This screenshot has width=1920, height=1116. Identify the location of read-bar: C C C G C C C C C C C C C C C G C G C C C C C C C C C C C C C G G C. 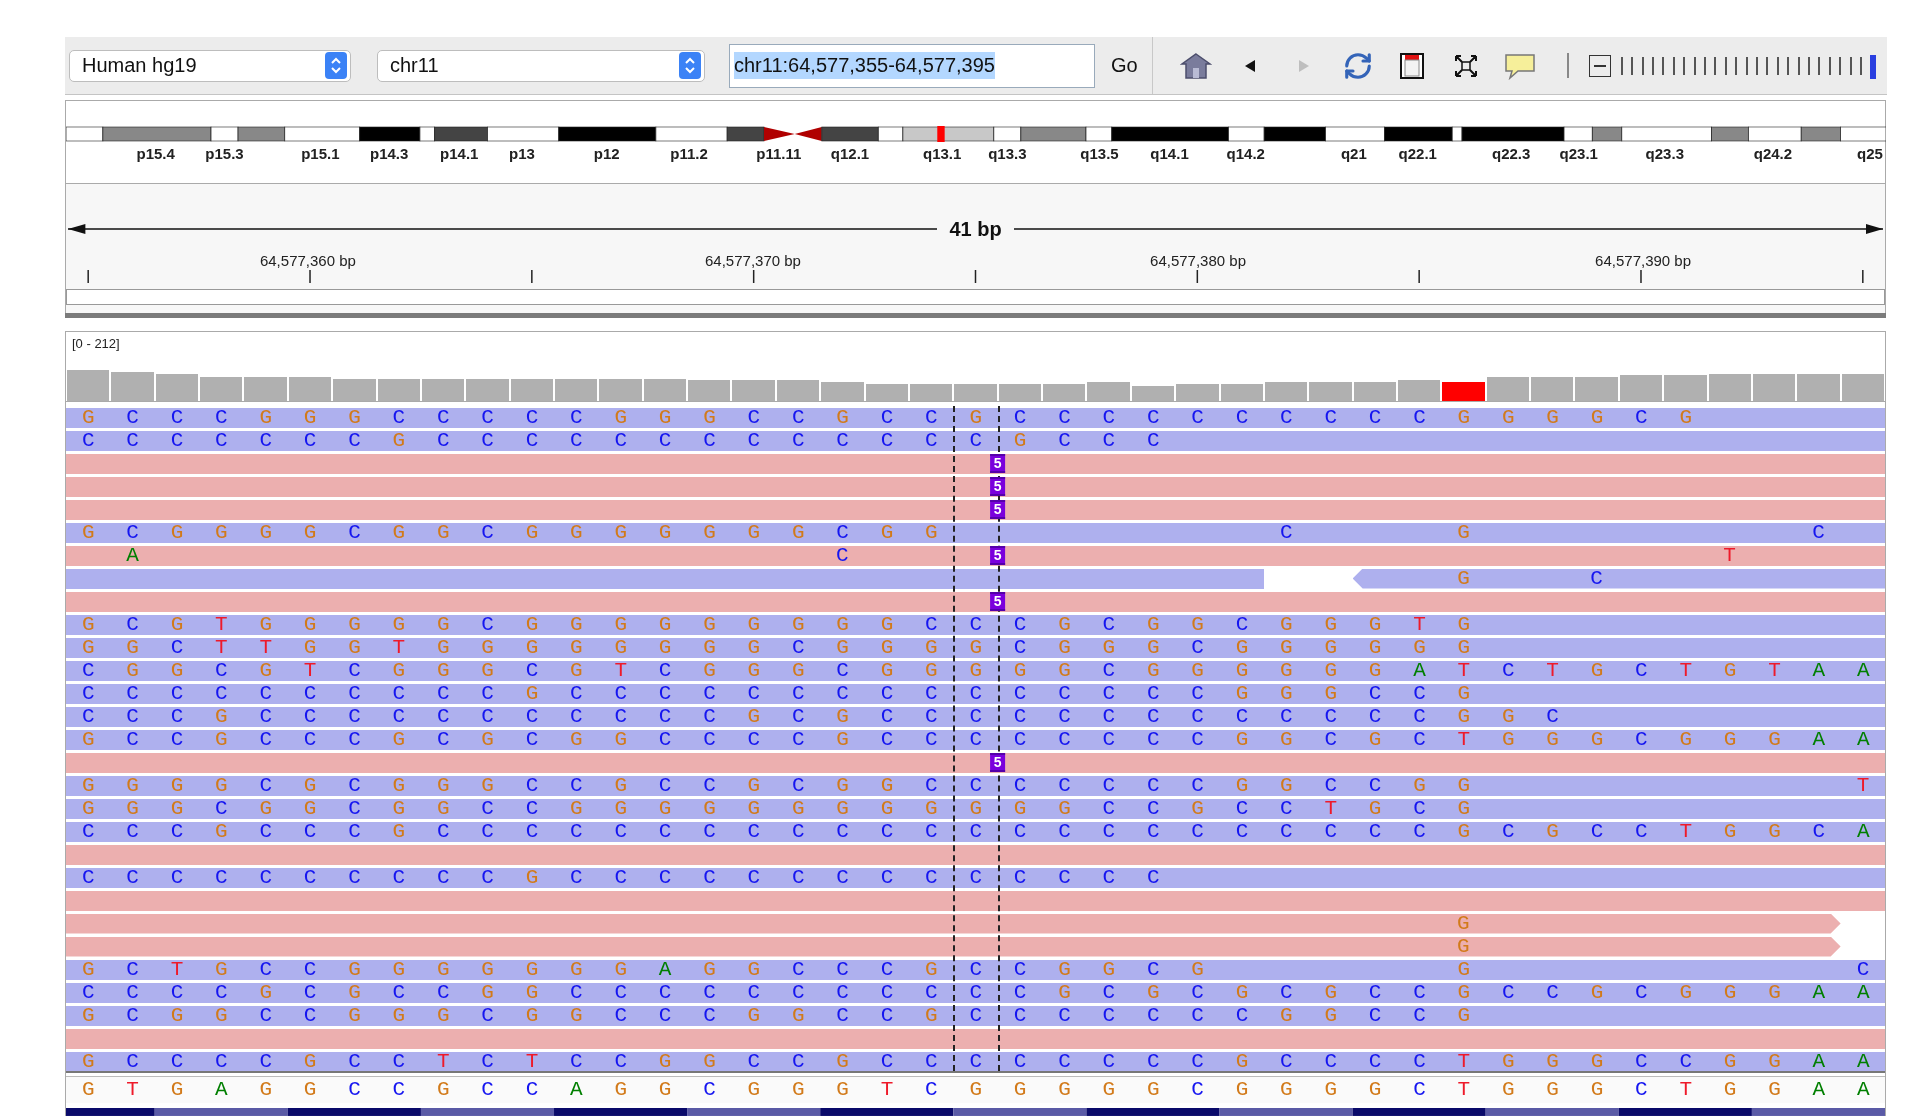
(975, 716).